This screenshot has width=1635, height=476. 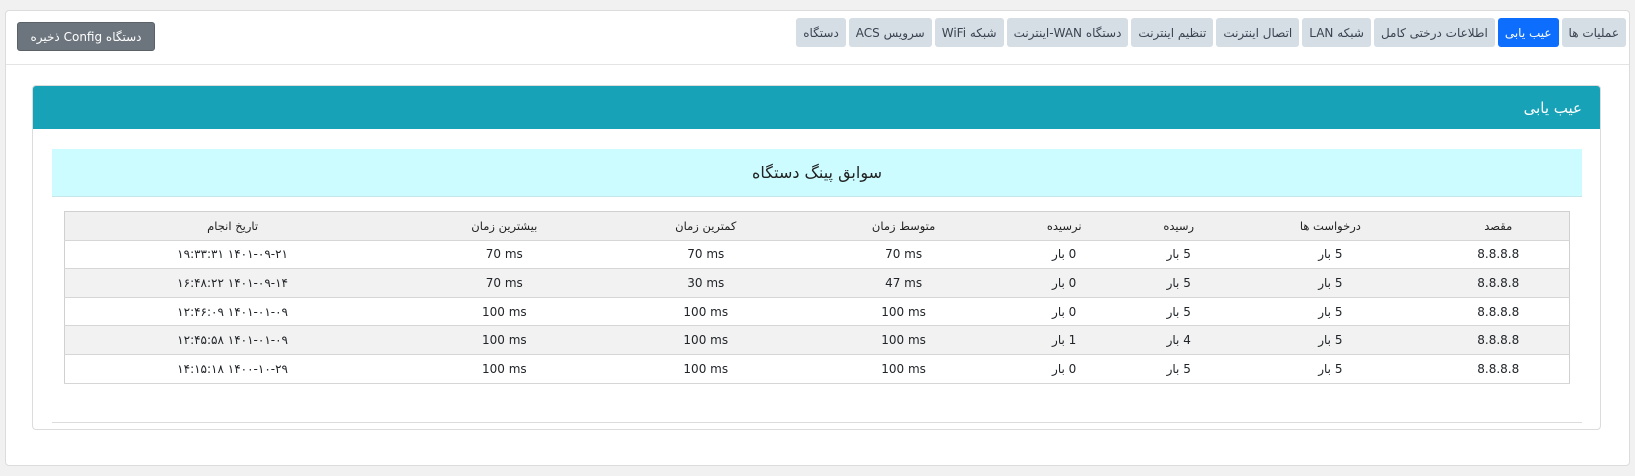 I want to click on tab-full-tree: اطلاعات درختی کامل, so click(x=1434, y=32).